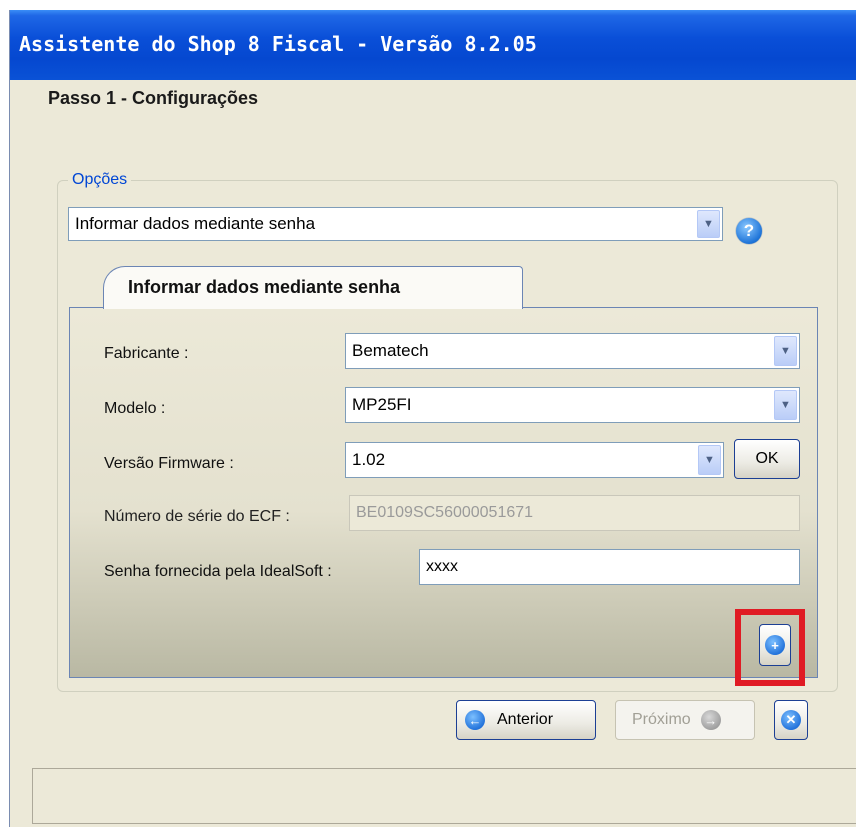  I want to click on help-icon: ?, so click(749, 231).